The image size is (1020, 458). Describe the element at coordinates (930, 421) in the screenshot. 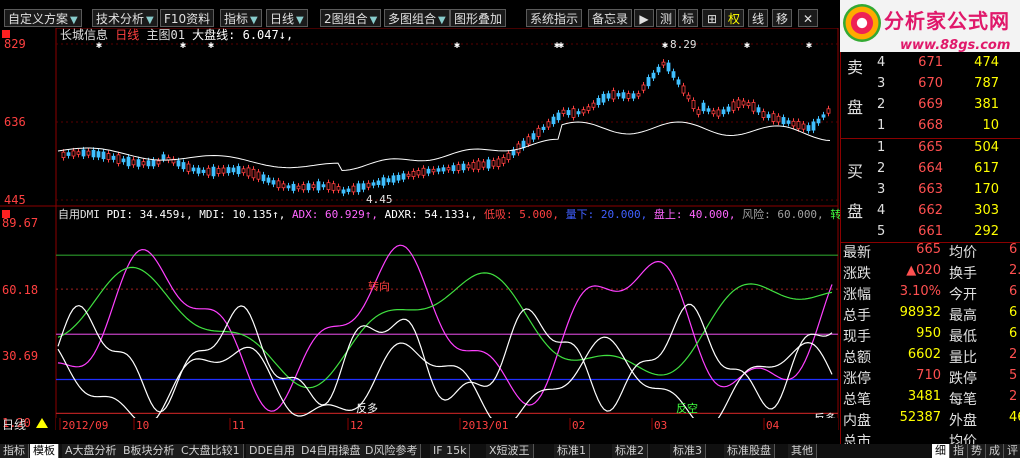

I see `order-book-row: 内盘 52387 外盘 465` at that location.